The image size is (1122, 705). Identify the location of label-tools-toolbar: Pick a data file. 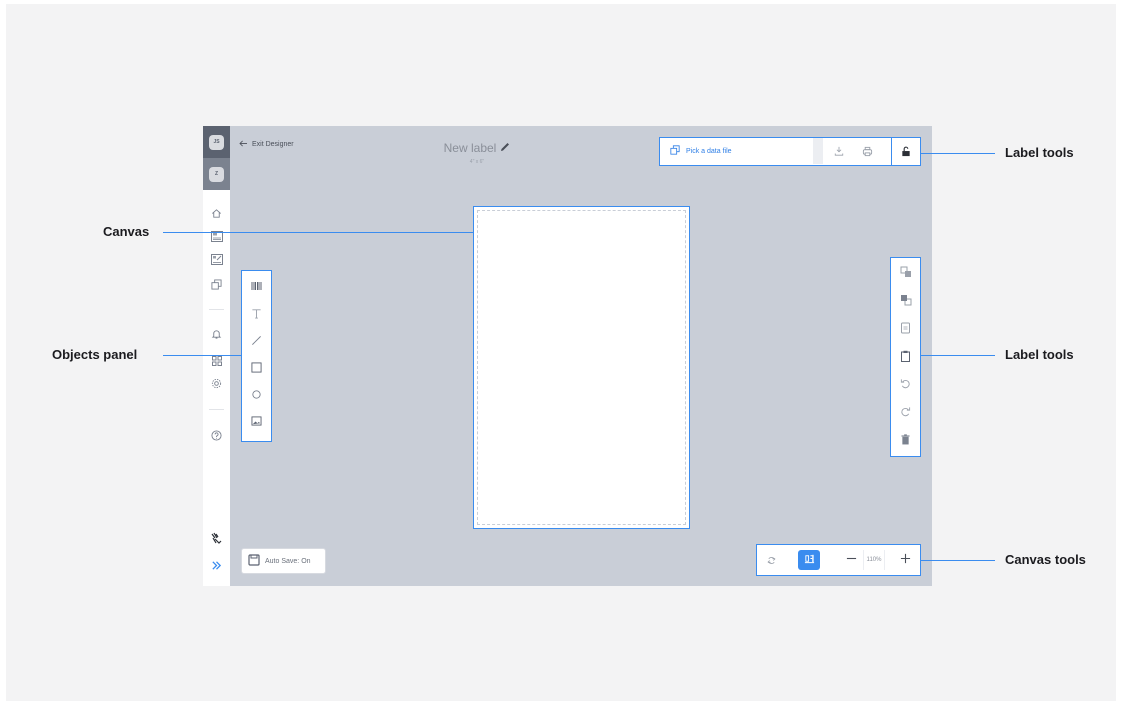
(787, 151).